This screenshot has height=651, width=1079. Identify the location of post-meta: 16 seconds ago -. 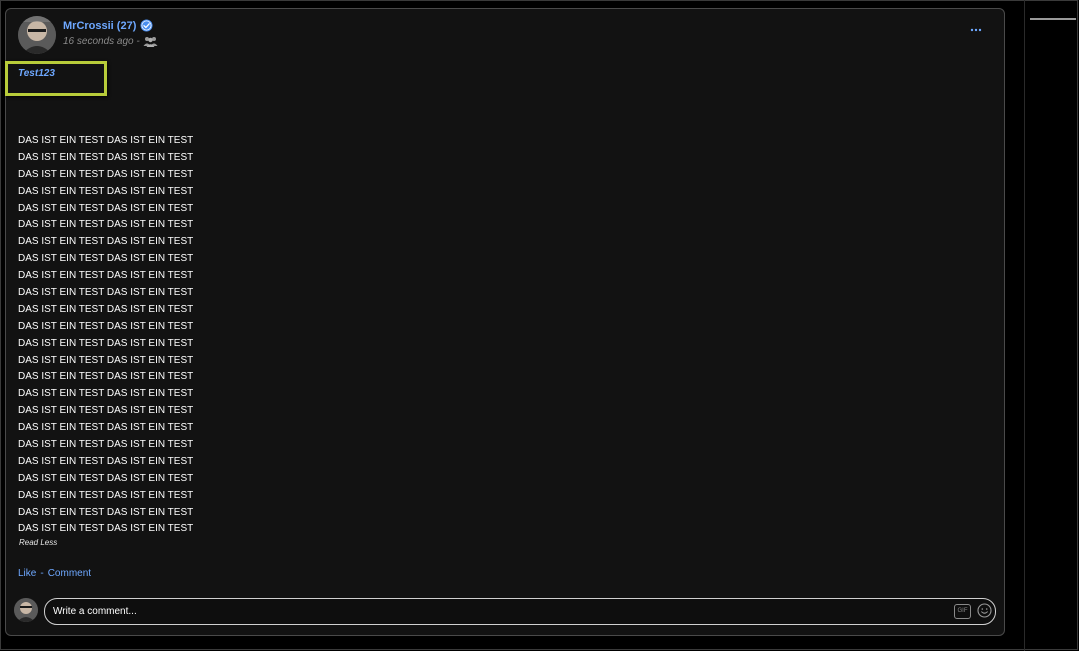
(110, 41).